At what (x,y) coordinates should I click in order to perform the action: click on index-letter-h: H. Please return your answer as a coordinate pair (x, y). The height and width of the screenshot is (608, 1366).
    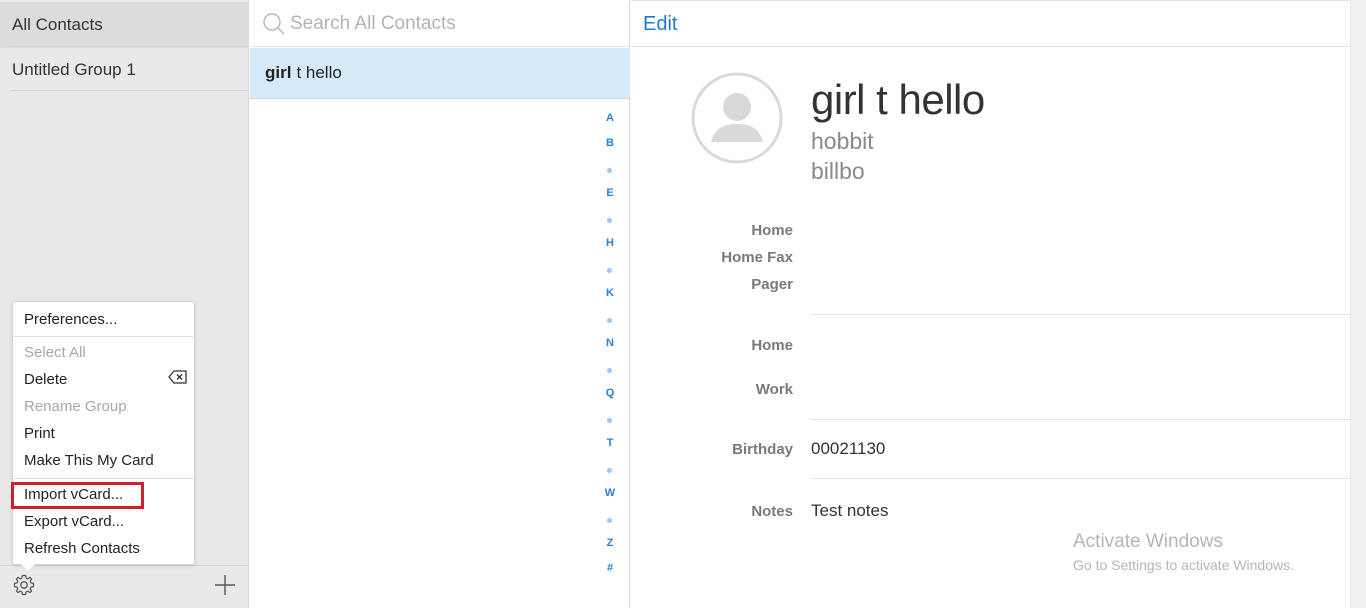
    Looking at the image, I should click on (610, 243).